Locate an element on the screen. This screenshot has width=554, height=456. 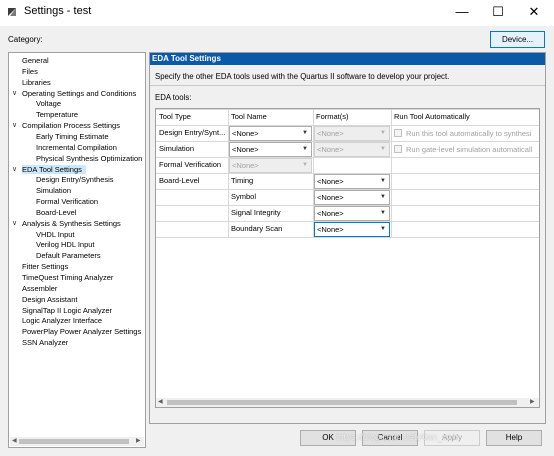
column-header: Tool Type is located at coordinates (175, 117).